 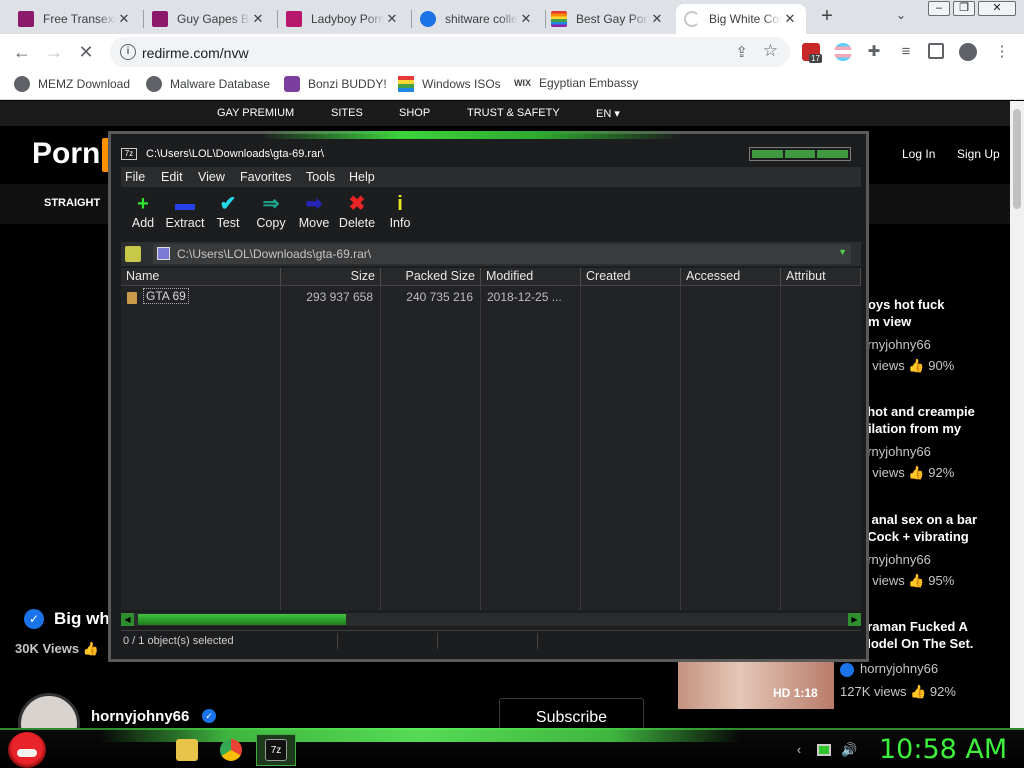 What do you see at coordinates (75, 19) in the screenshot?
I see `tab-1: Free Transexual ✕` at bounding box center [75, 19].